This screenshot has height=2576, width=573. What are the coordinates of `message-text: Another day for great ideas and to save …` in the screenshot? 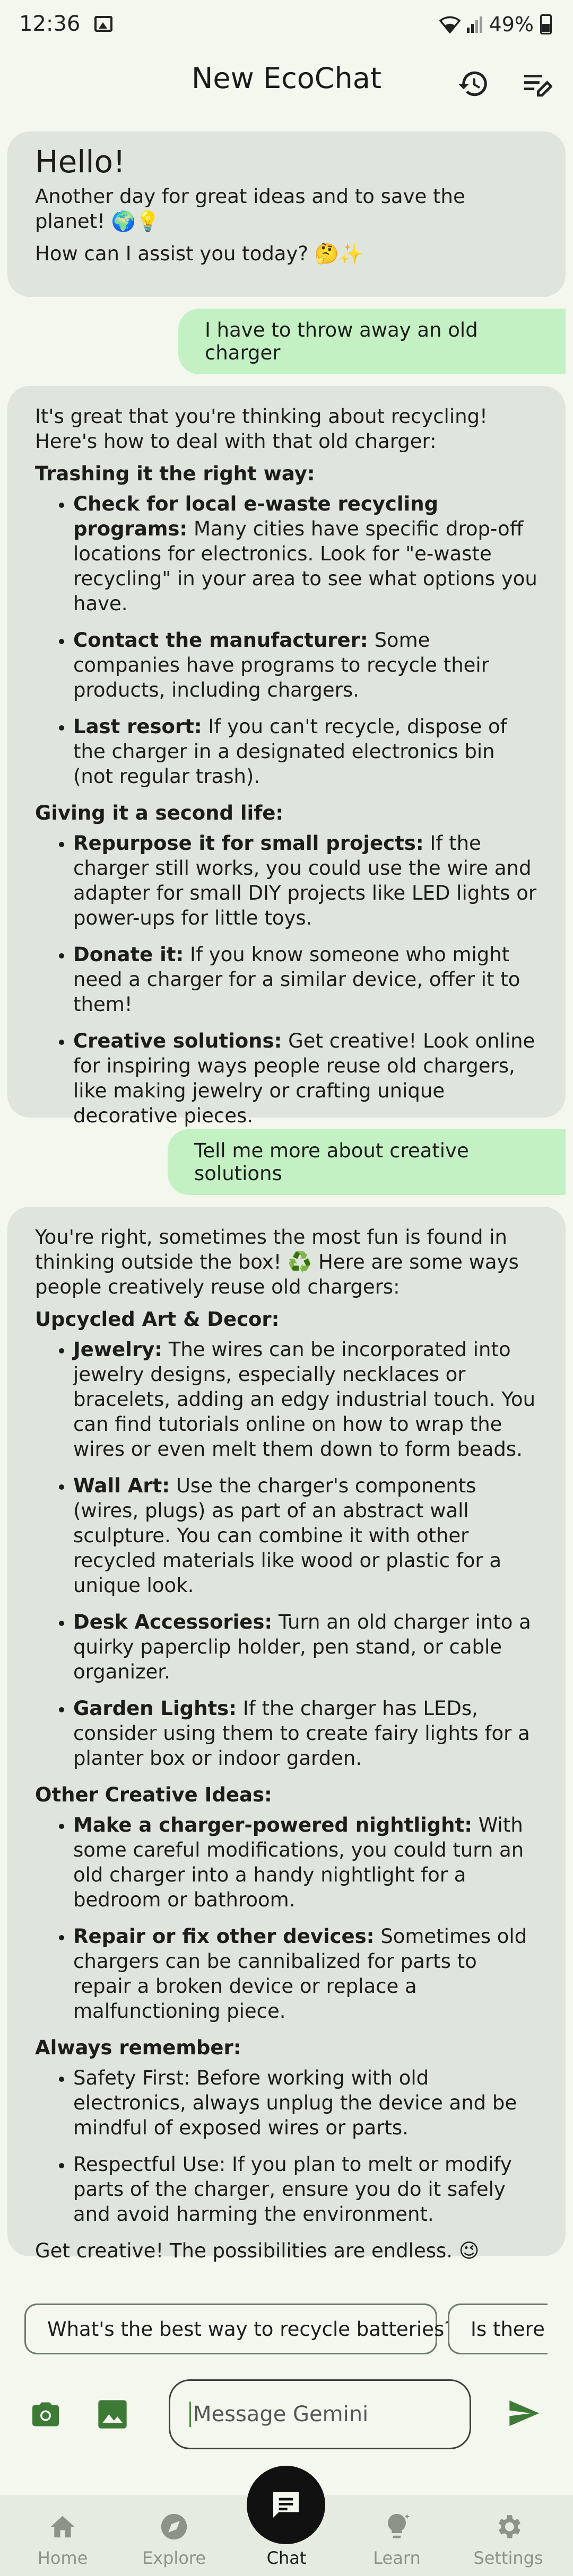 It's located at (250, 209).